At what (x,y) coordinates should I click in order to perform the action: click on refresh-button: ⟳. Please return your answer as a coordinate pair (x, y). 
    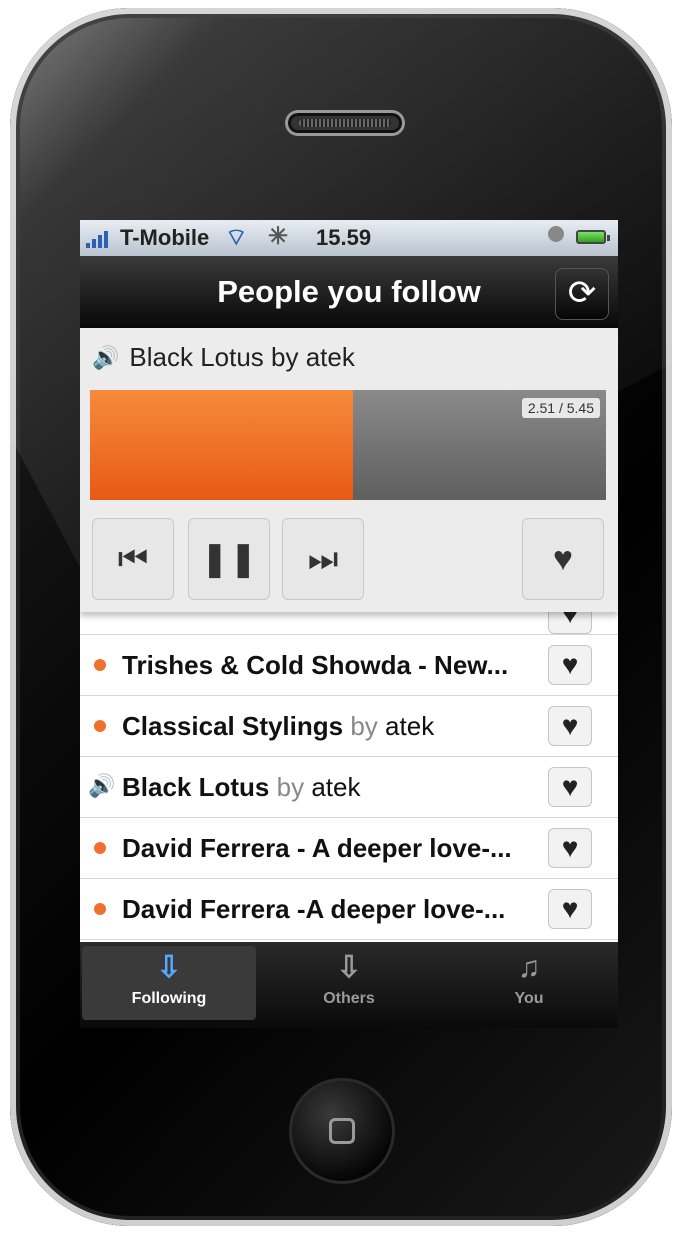
    Looking at the image, I should click on (582, 294).